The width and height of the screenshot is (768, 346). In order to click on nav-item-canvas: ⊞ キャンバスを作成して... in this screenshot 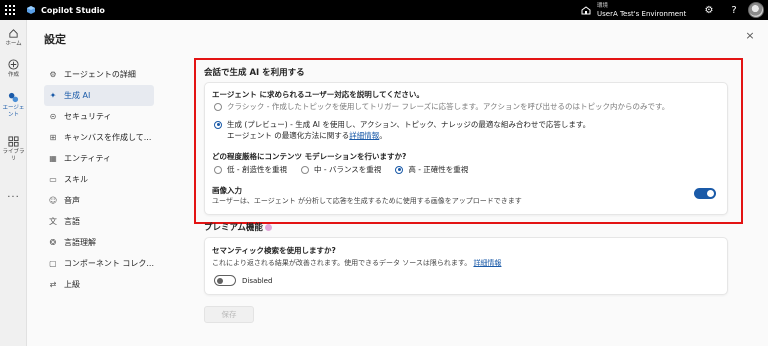, I will do `click(99, 137)`.